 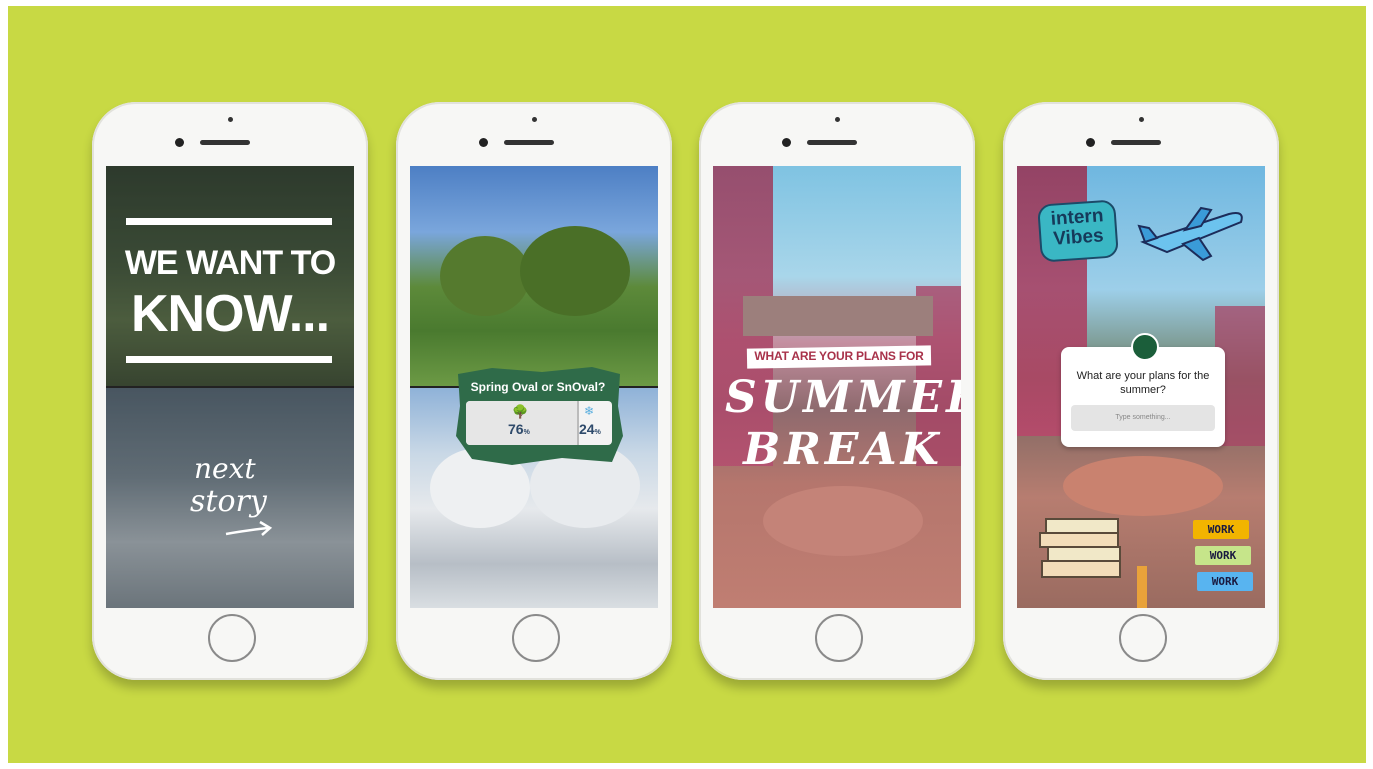 What do you see at coordinates (1143, 383) in the screenshot?
I see `question-text: What are your plans for the summer?` at bounding box center [1143, 383].